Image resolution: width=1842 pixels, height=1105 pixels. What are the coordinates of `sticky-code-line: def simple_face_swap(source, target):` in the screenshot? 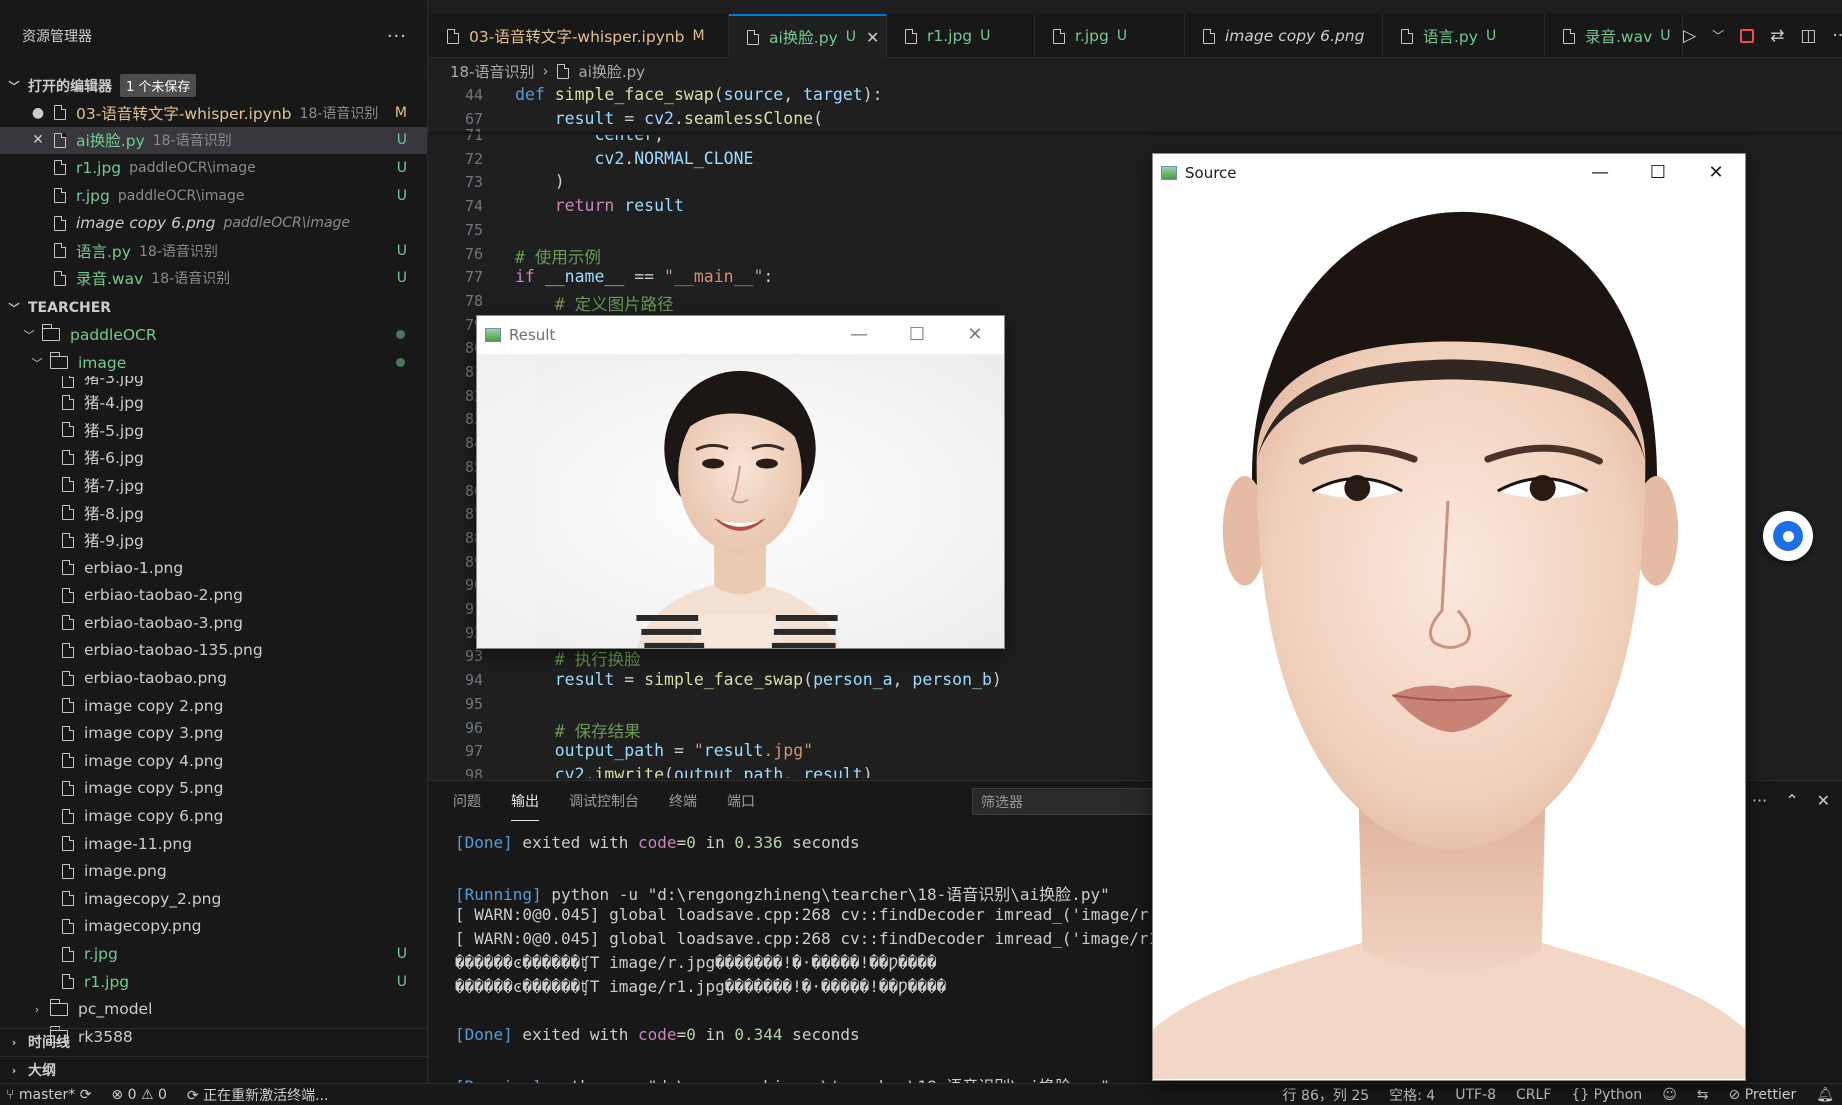 It's located at (699, 94).